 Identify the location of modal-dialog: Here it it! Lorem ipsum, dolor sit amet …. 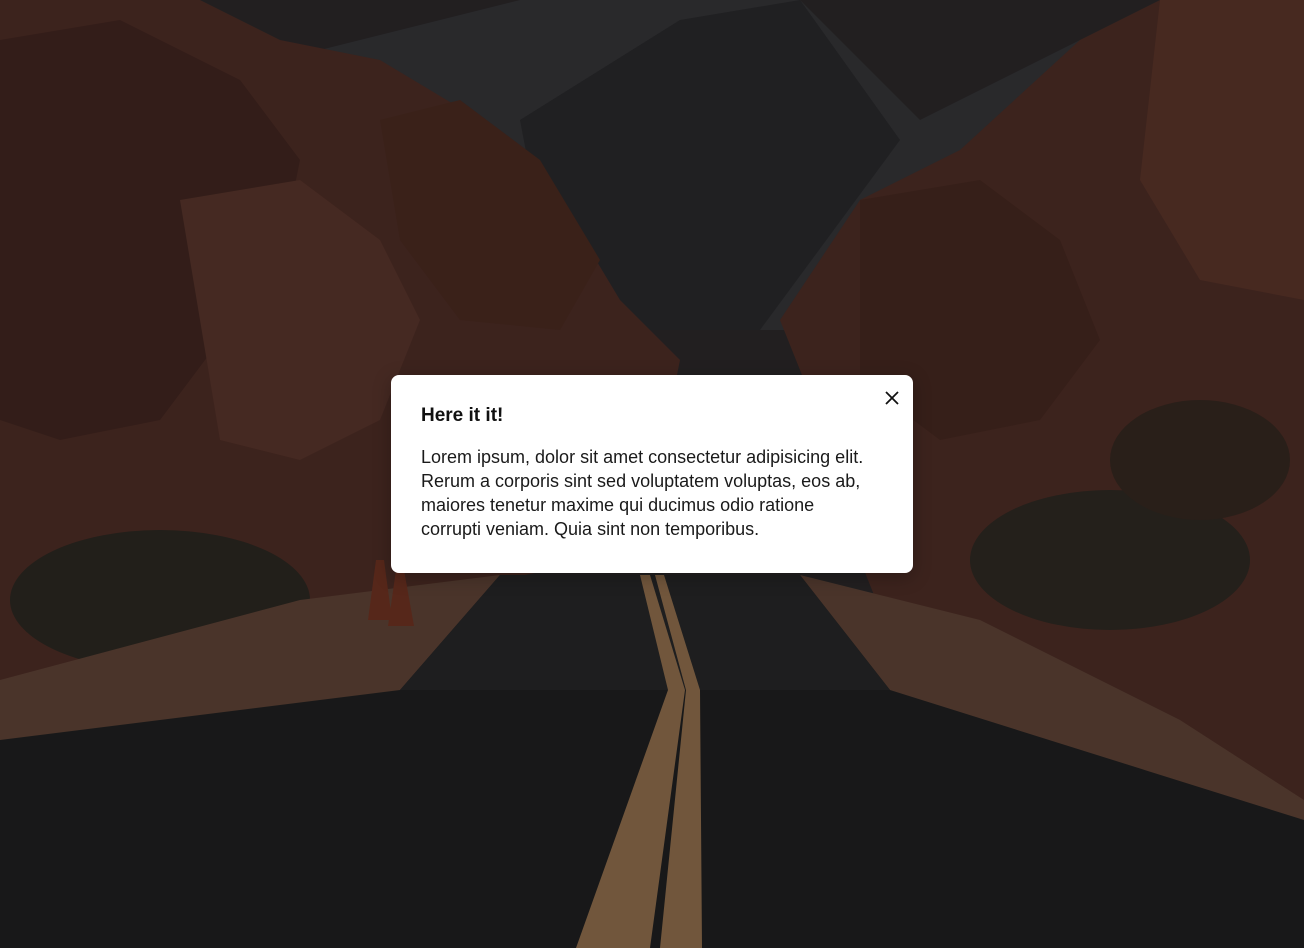
(652, 474).